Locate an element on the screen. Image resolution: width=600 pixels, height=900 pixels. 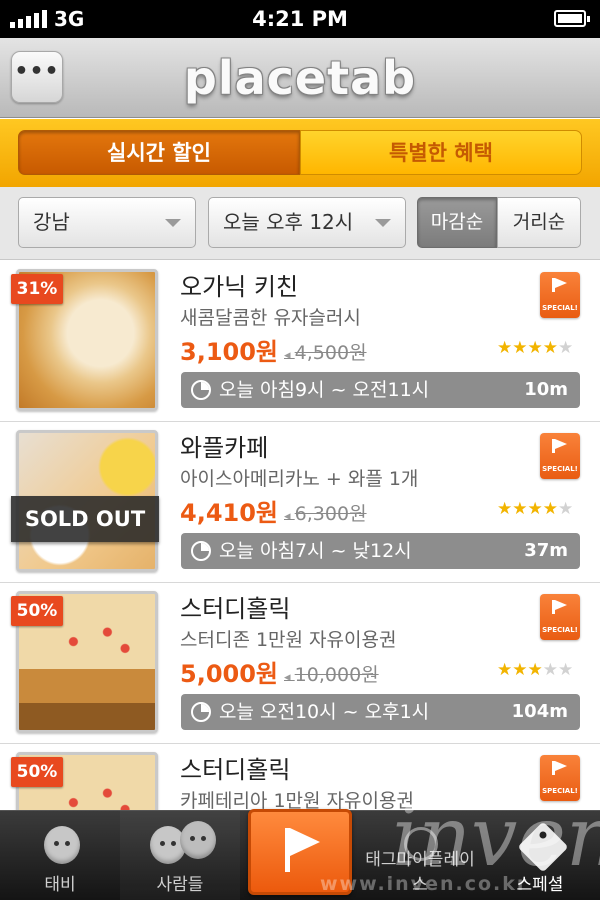
tag-place-button is located at coordinates (300, 852).